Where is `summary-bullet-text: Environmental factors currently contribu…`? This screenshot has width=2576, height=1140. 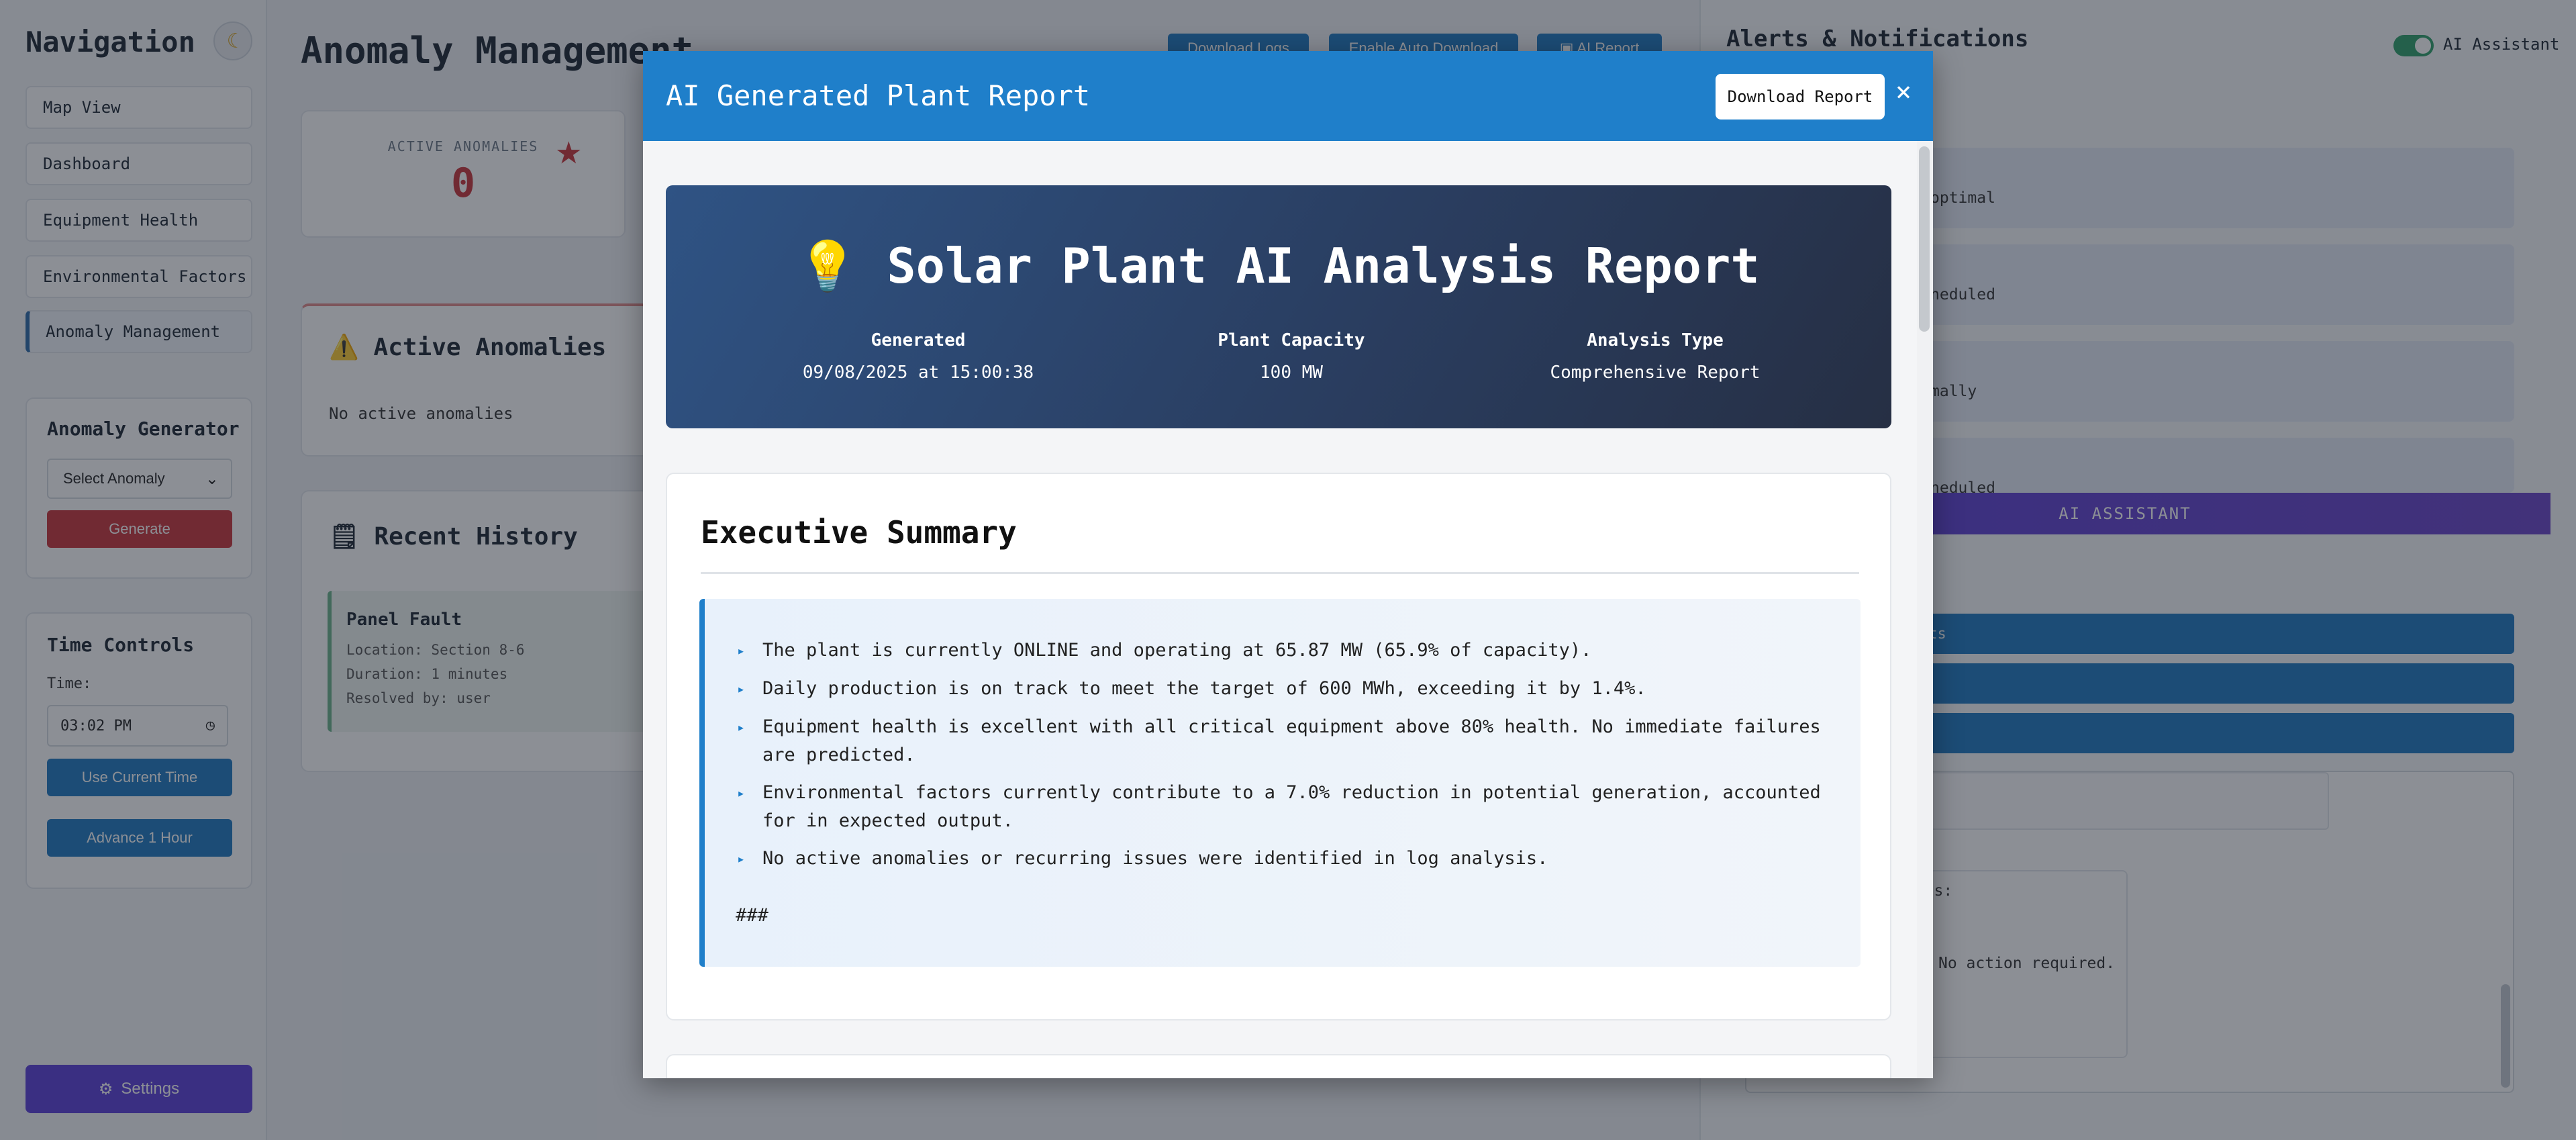 summary-bullet-text: Environmental factors currently contribu… is located at coordinates (1291, 806).